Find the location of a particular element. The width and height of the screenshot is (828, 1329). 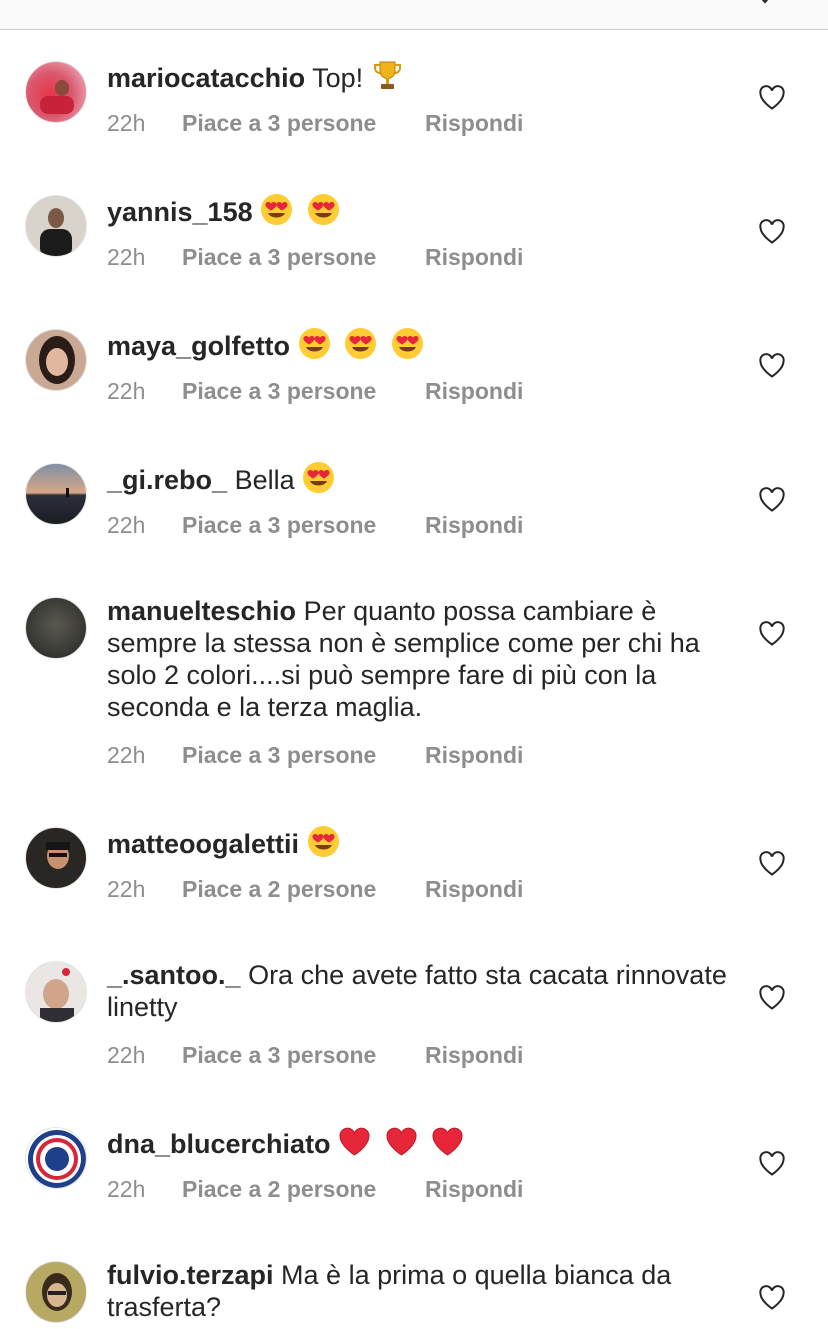

comment-text: mariocatacchio Top! is located at coordinates (417, 76).